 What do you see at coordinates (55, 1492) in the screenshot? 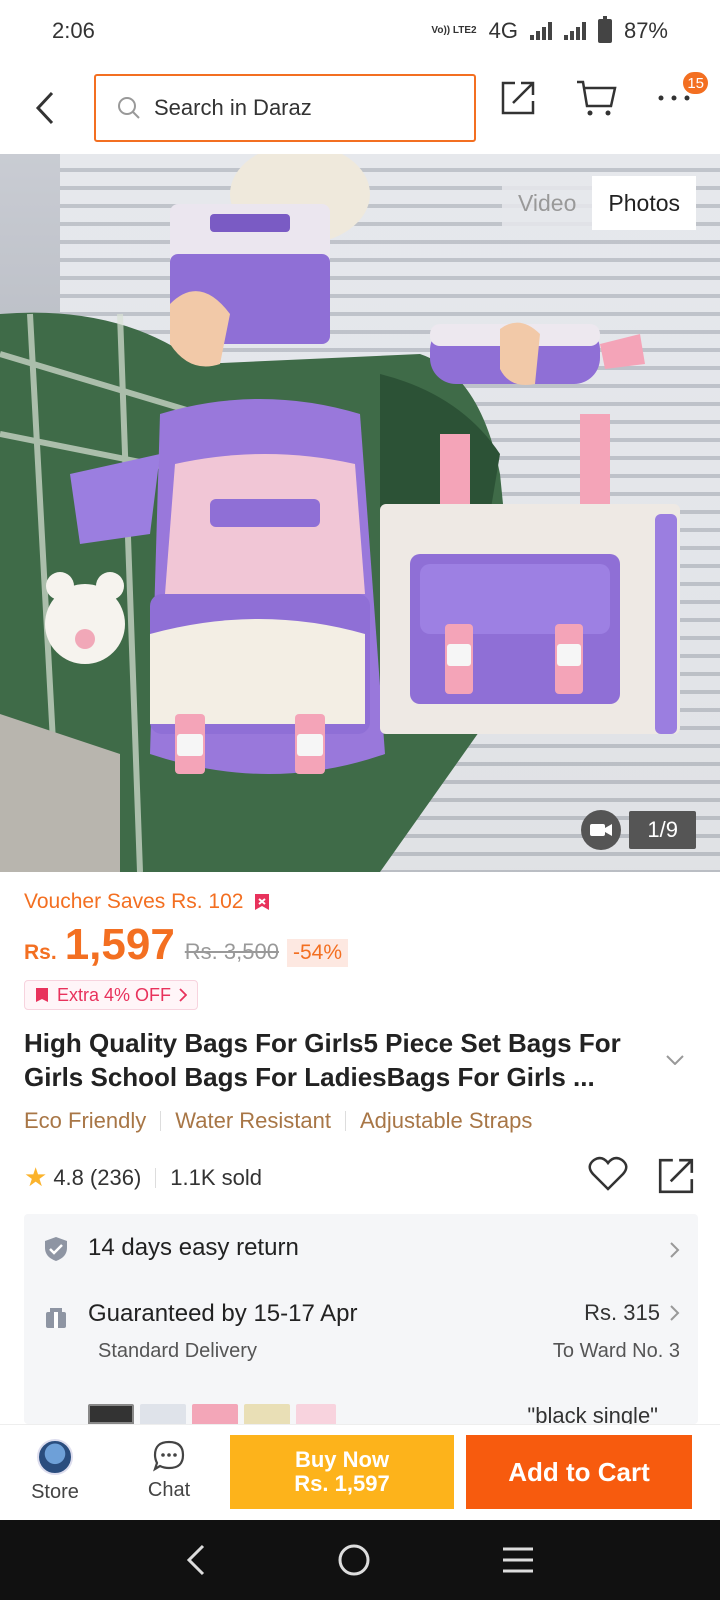
I see `store-label: Store` at bounding box center [55, 1492].